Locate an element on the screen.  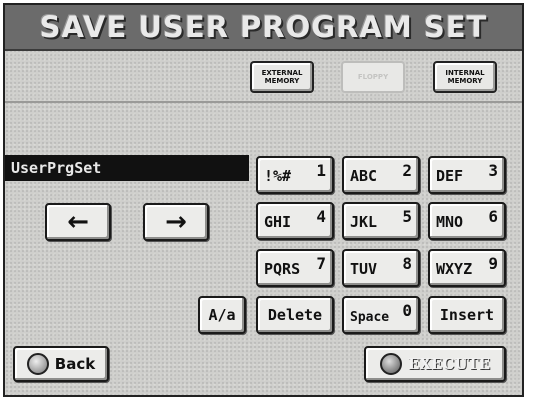
key-letters: PQRS is located at coordinates (282, 269).